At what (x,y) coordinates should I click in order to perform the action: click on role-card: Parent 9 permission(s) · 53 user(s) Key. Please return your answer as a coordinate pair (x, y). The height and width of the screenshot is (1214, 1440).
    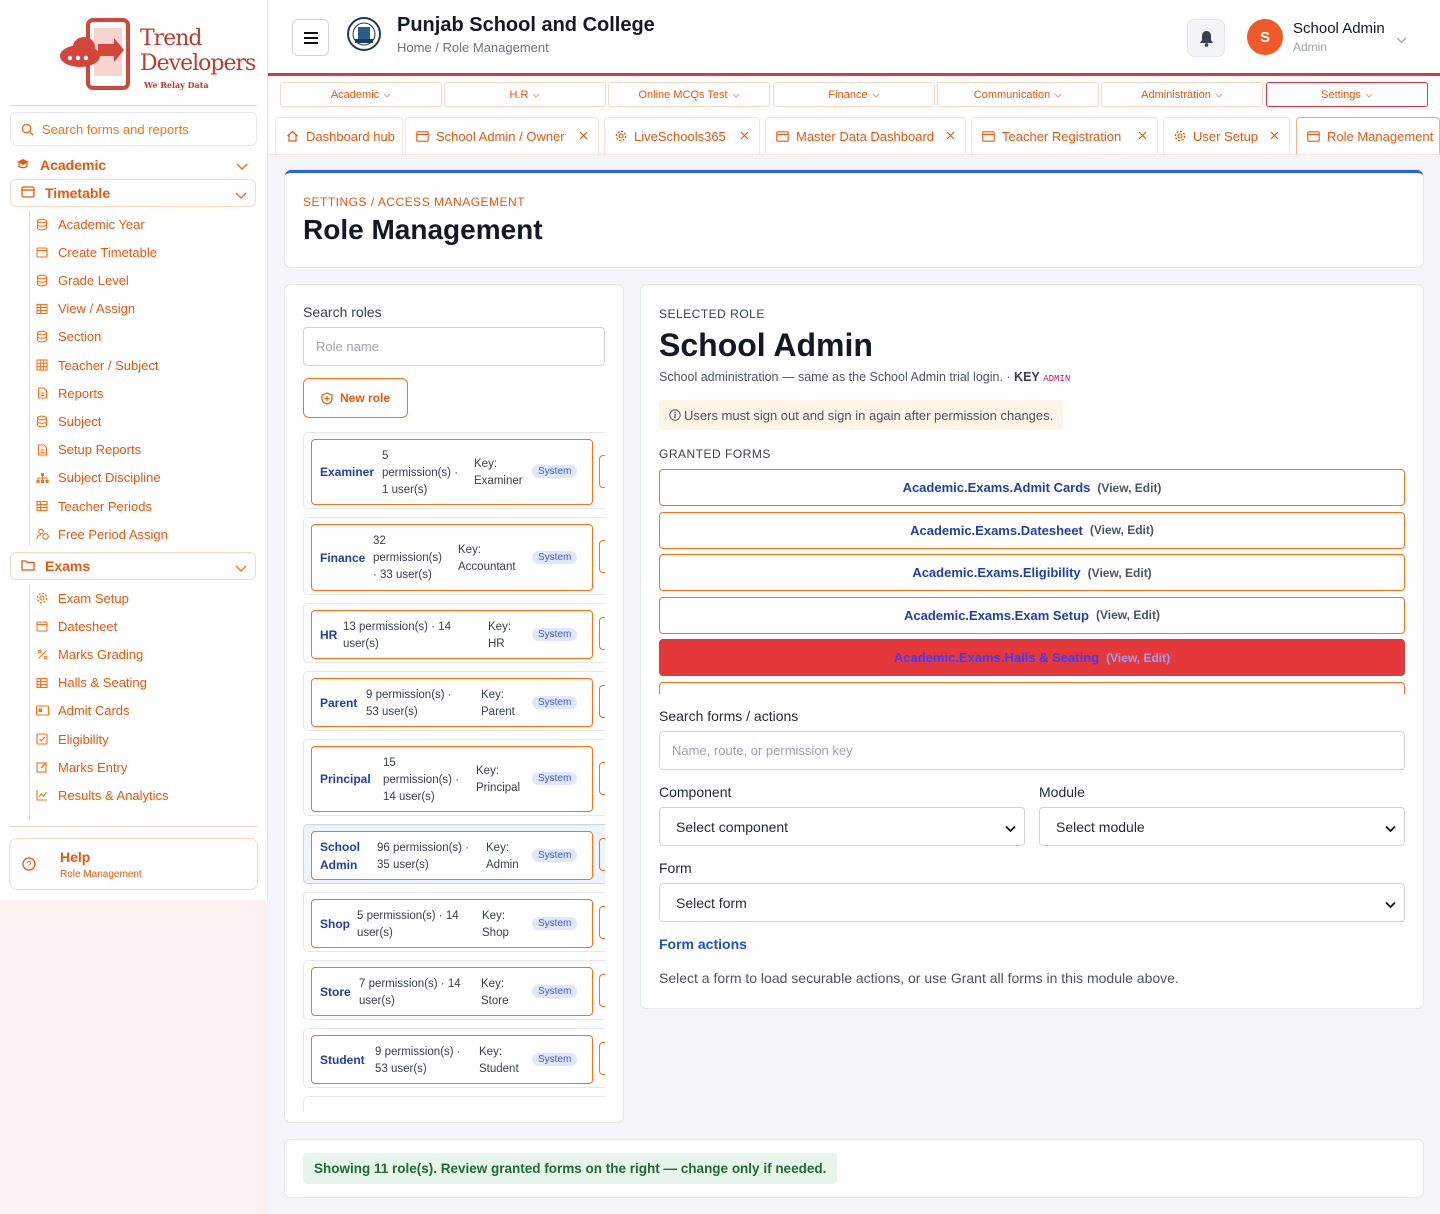
    Looking at the image, I should click on (454, 701).